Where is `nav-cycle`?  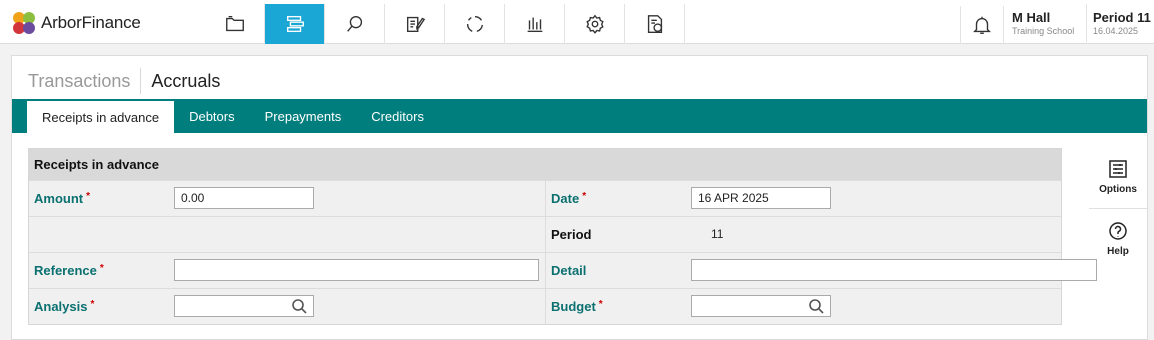
nav-cycle is located at coordinates (475, 24).